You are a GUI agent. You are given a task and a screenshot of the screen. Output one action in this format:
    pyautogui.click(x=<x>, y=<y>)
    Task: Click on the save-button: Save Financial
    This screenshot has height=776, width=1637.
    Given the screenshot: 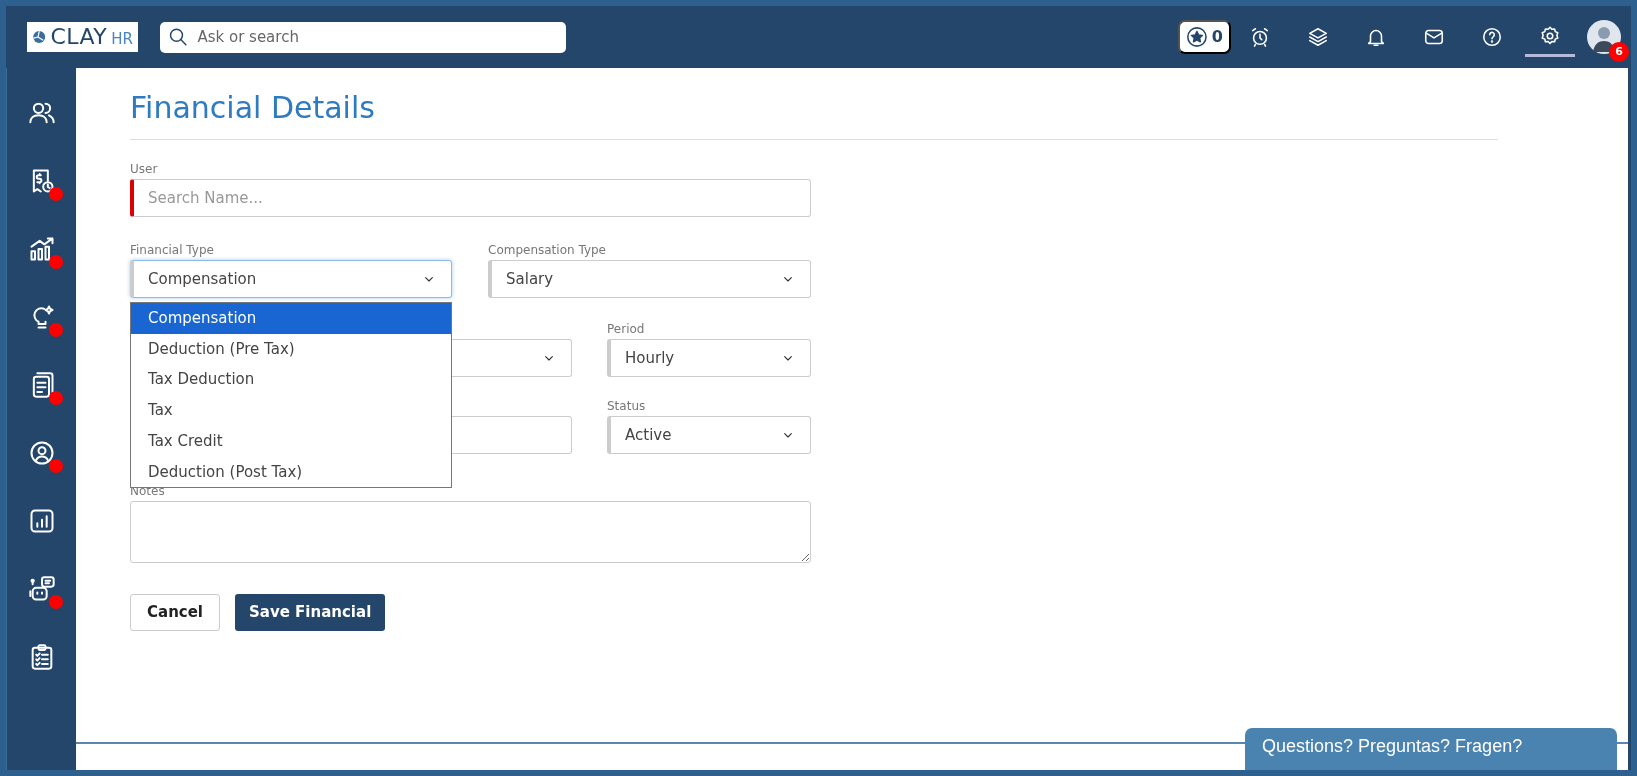 What is the action you would take?
    pyautogui.click(x=310, y=612)
    